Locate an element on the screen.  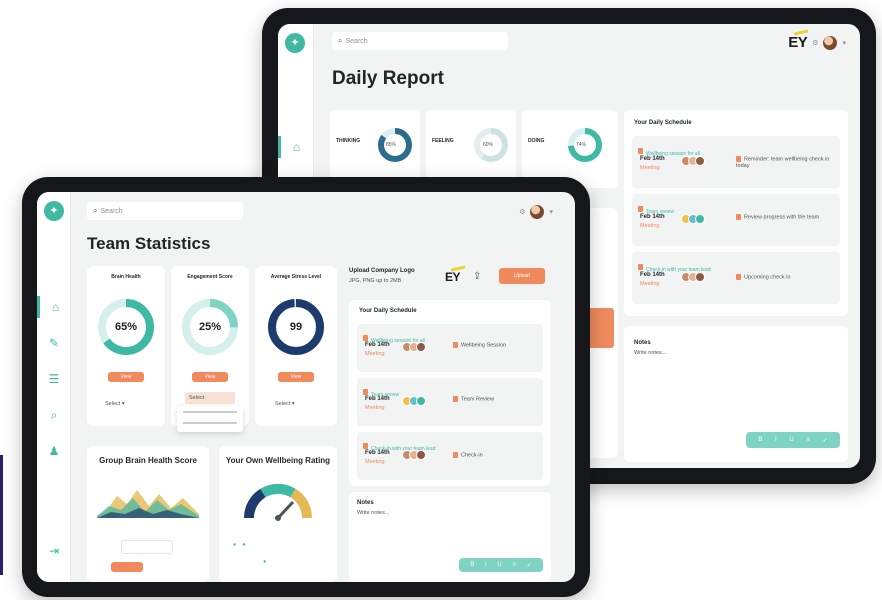
brain-area-chart is located at coordinates (148, 504).